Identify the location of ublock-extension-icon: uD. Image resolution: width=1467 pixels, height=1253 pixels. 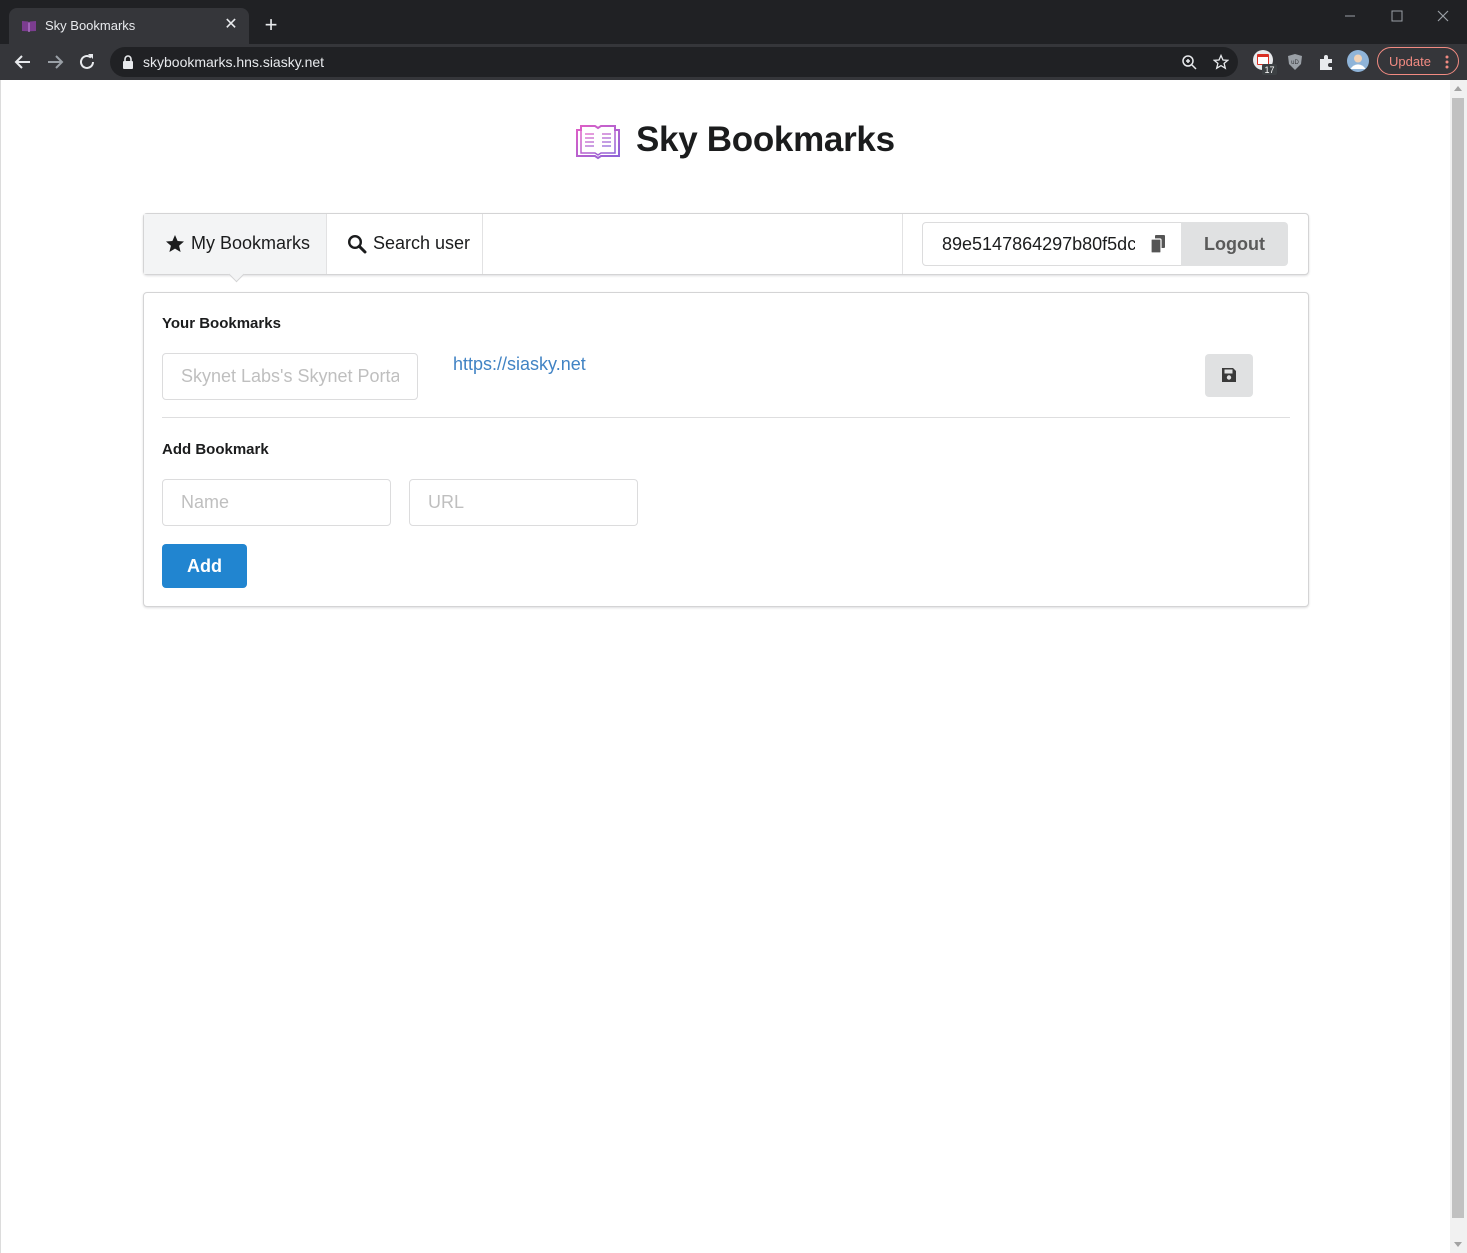
(1295, 62).